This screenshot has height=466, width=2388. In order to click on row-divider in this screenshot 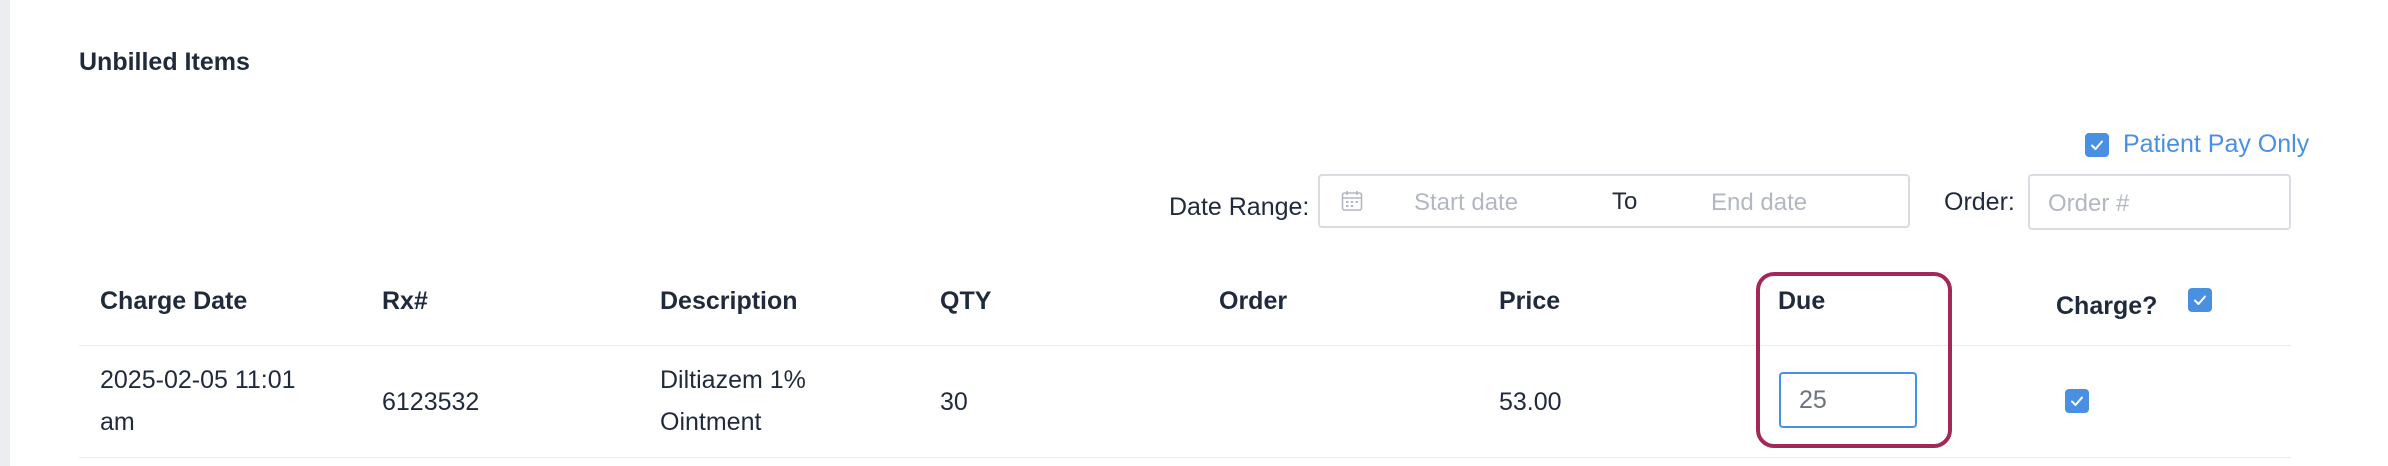, I will do `click(1185, 457)`.